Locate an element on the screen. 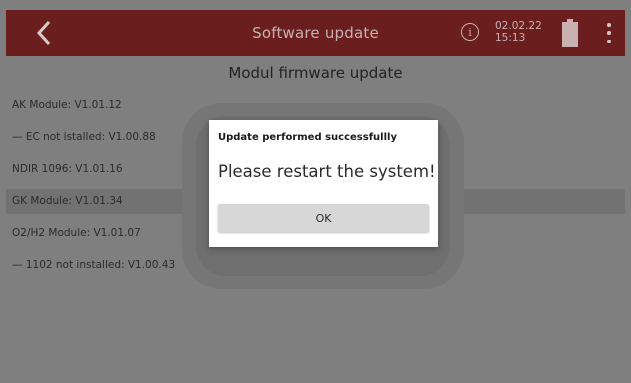  more-menu-button is located at coordinates (609, 33).